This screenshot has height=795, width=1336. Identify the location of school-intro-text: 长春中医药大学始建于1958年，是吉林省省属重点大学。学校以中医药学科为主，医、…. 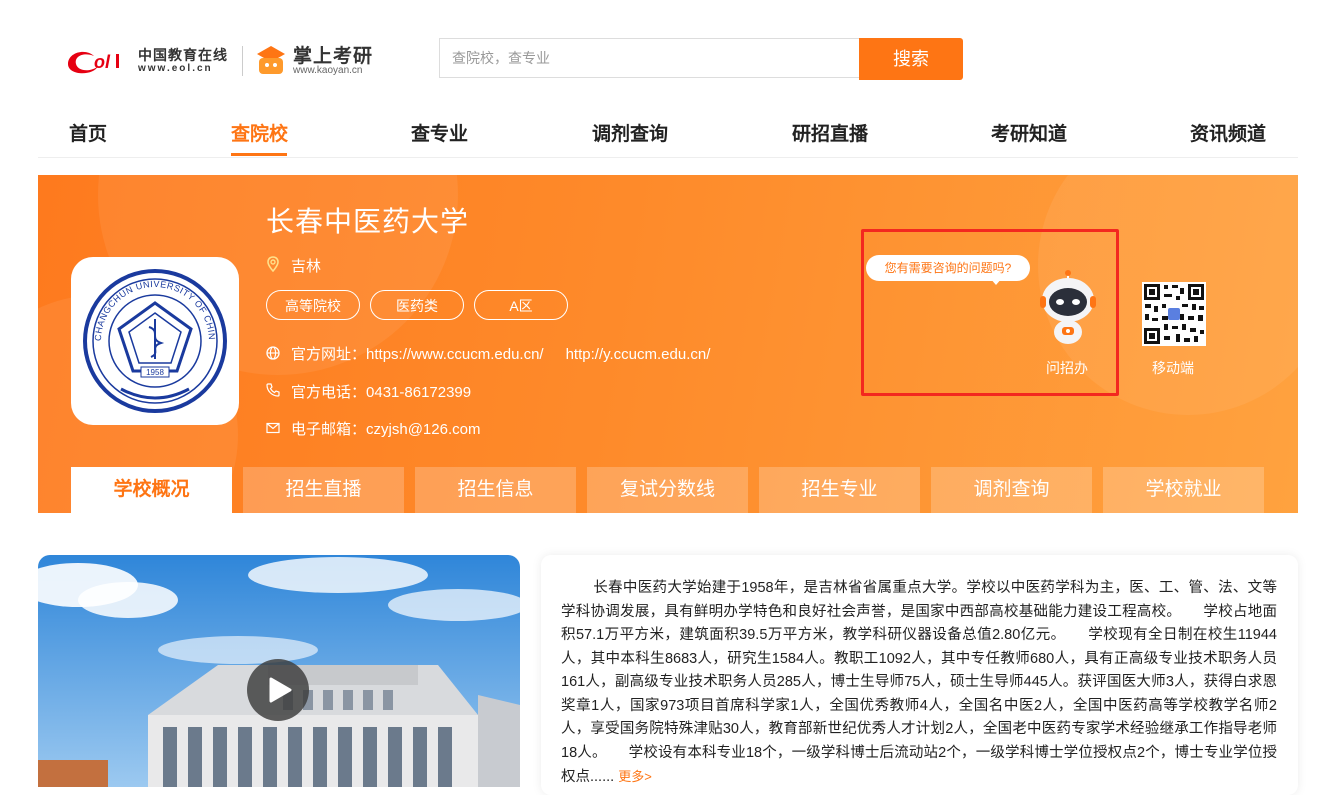
(919, 682).